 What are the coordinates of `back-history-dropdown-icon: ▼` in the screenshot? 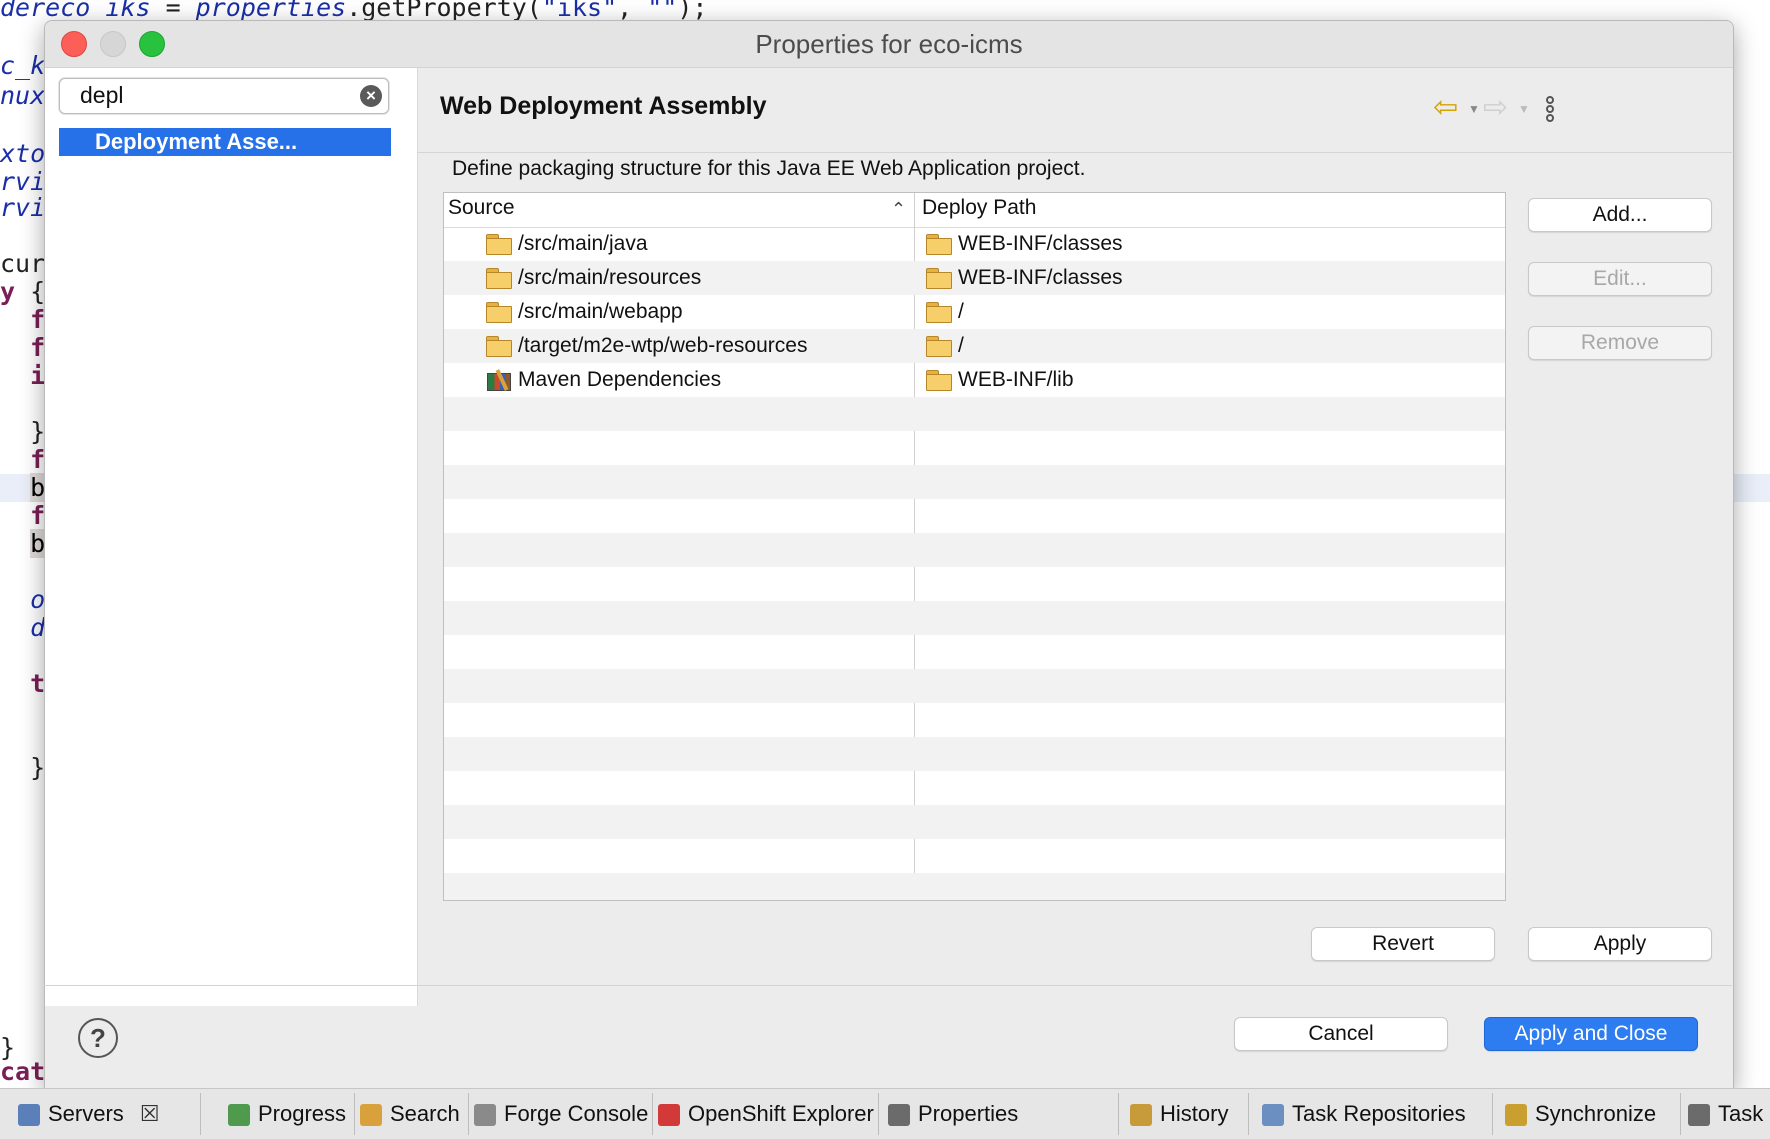 It's located at (1474, 109).